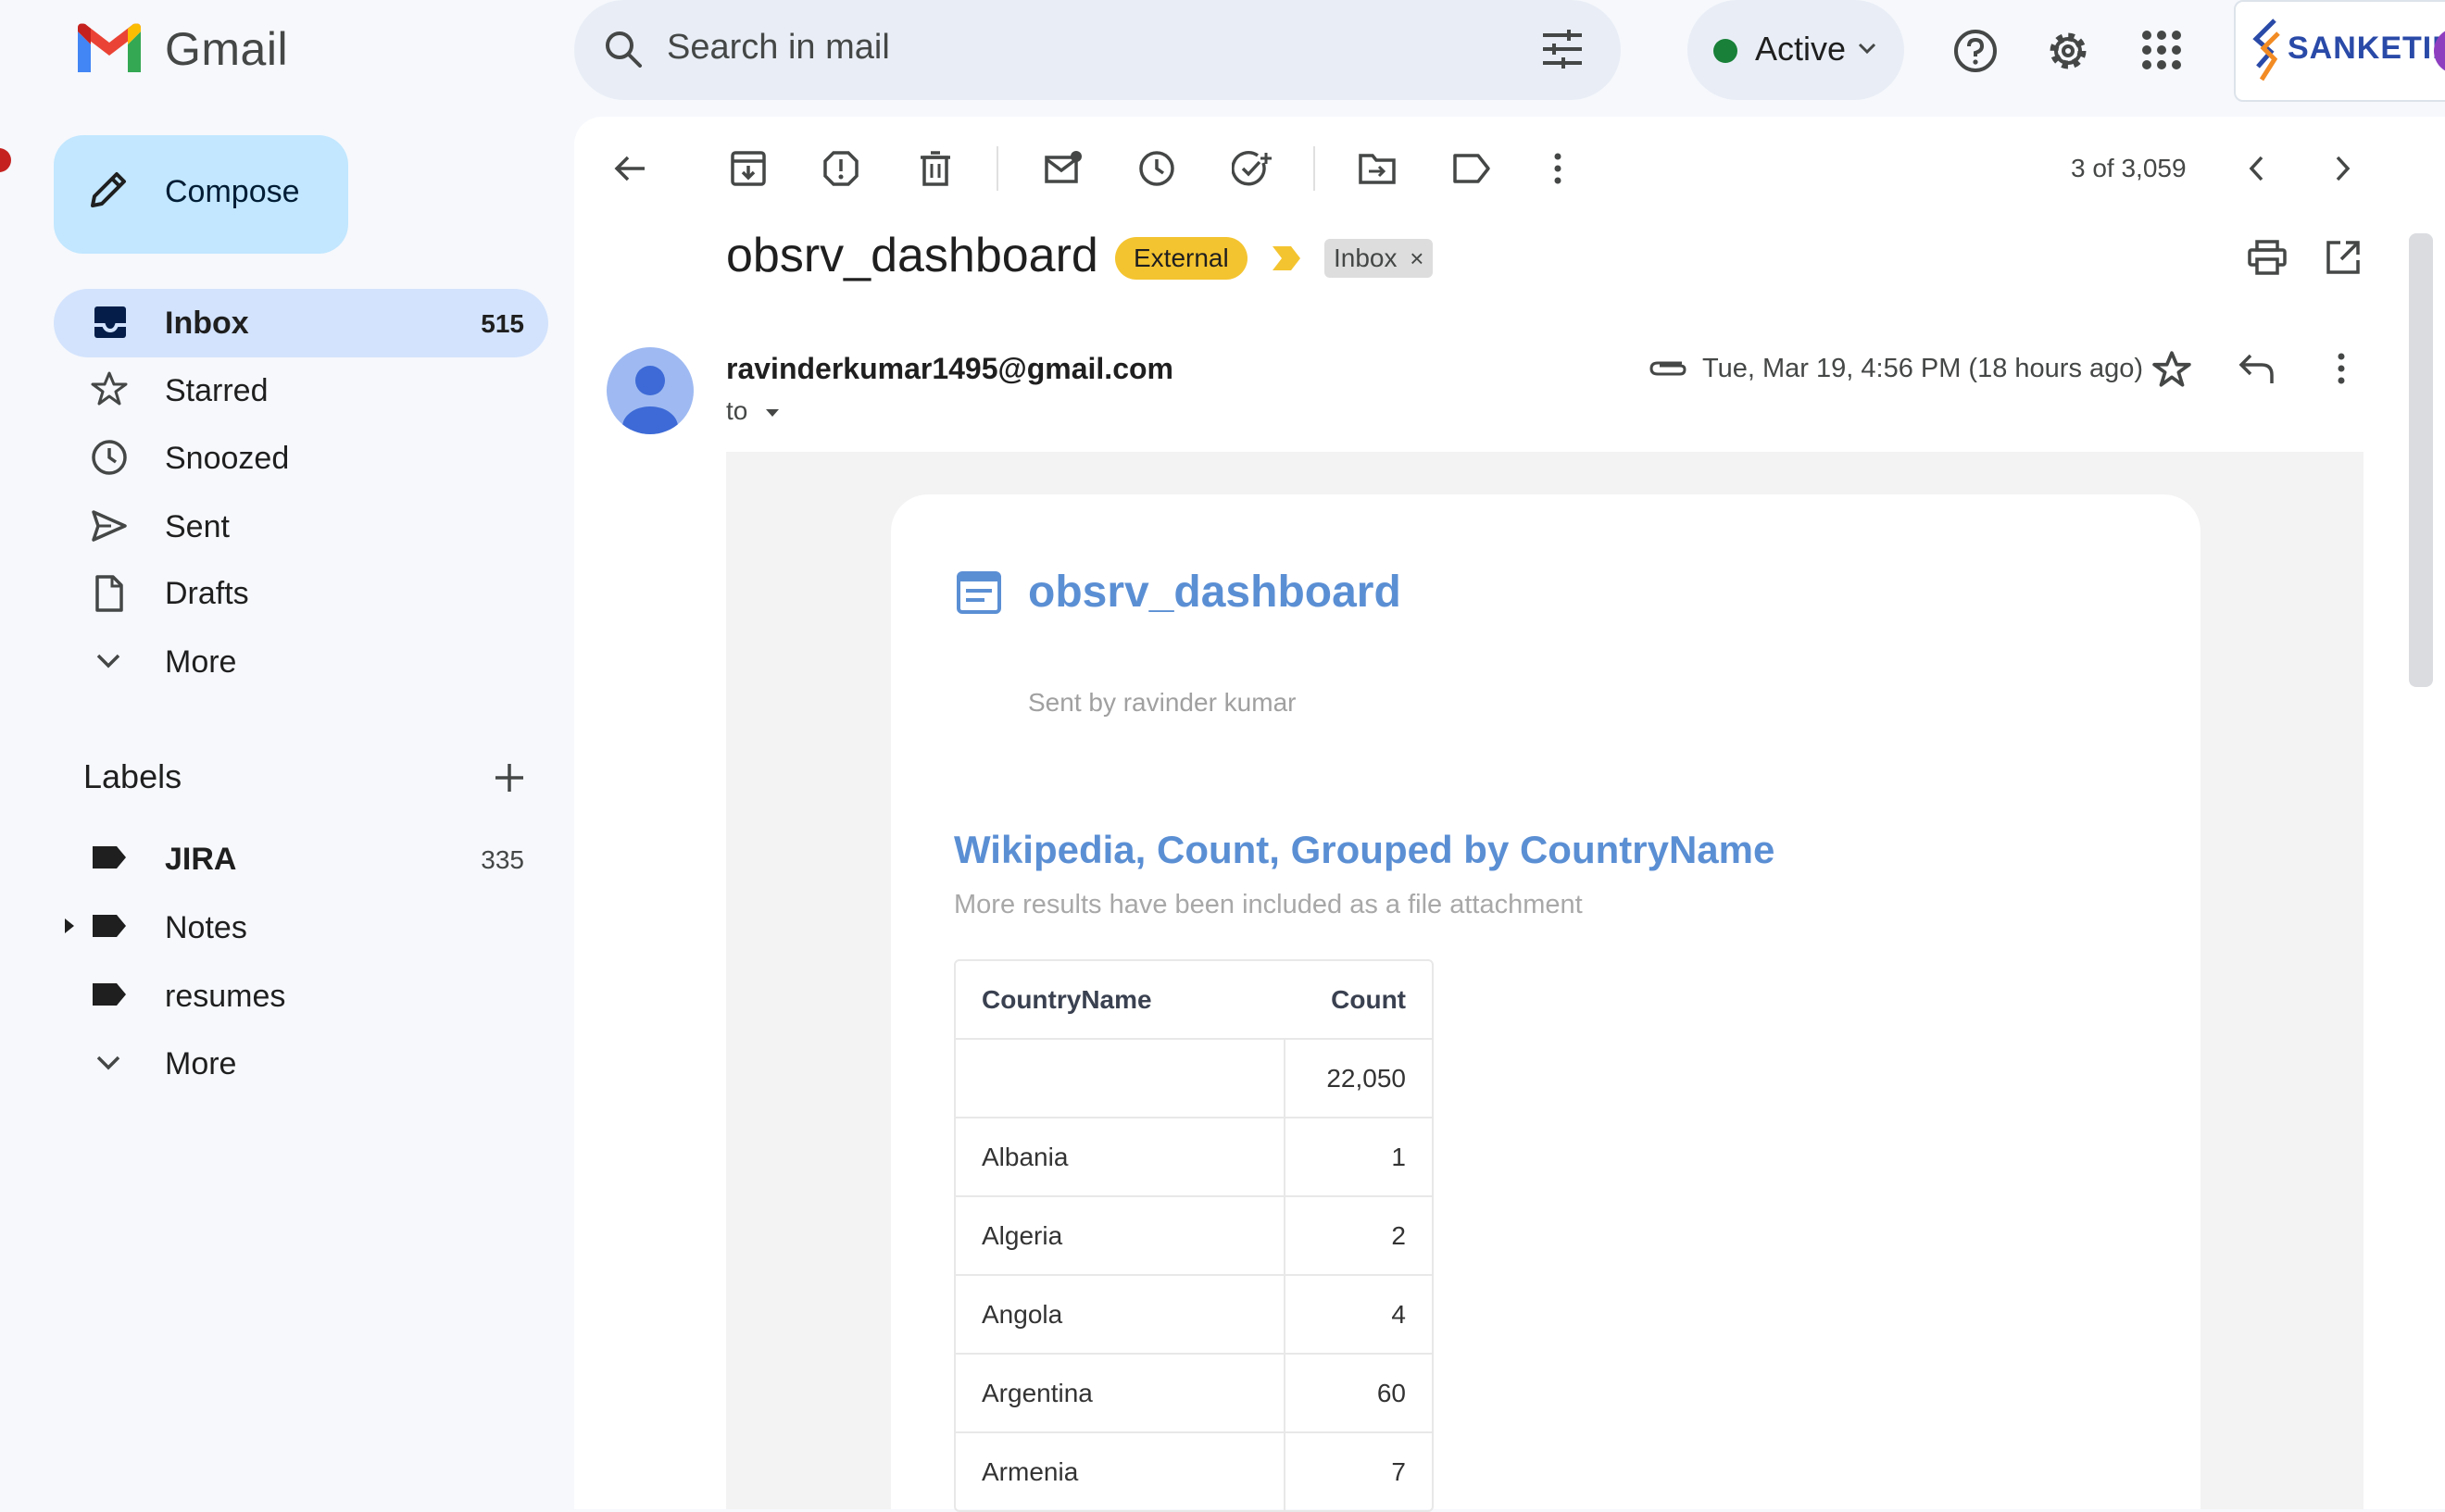 The image size is (2445, 1512). What do you see at coordinates (1391, 1392) in the screenshot?
I see `count-cell: 60` at bounding box center [1391, 1392].